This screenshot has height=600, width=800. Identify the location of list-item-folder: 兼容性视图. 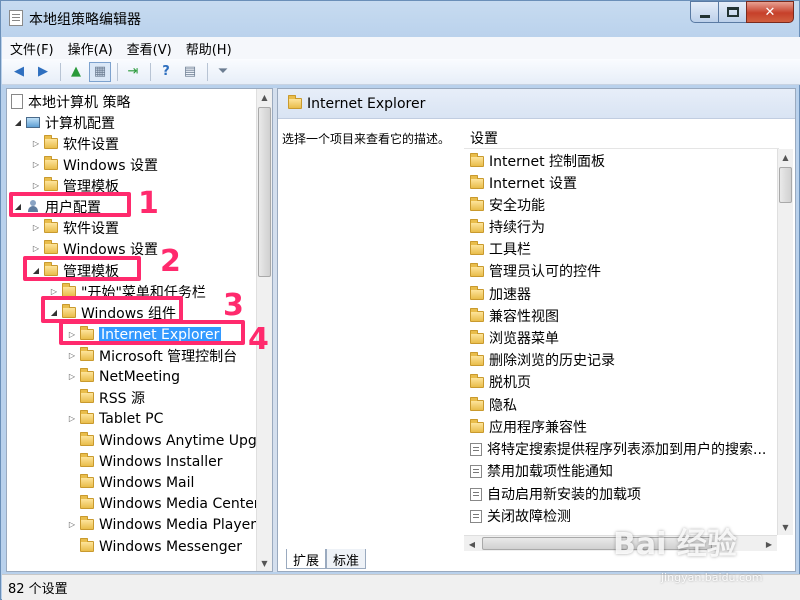
(514, 316).